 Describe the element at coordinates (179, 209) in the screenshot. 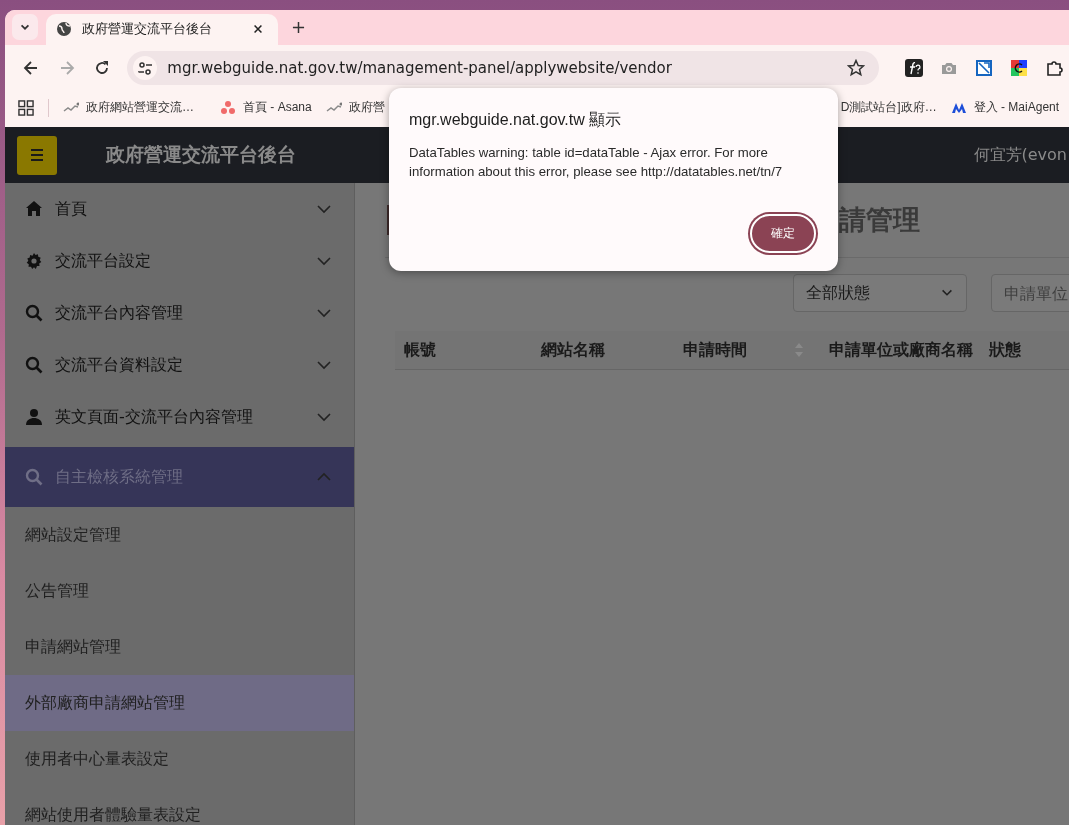

I see `sidebar-item: 首頁` at that location.